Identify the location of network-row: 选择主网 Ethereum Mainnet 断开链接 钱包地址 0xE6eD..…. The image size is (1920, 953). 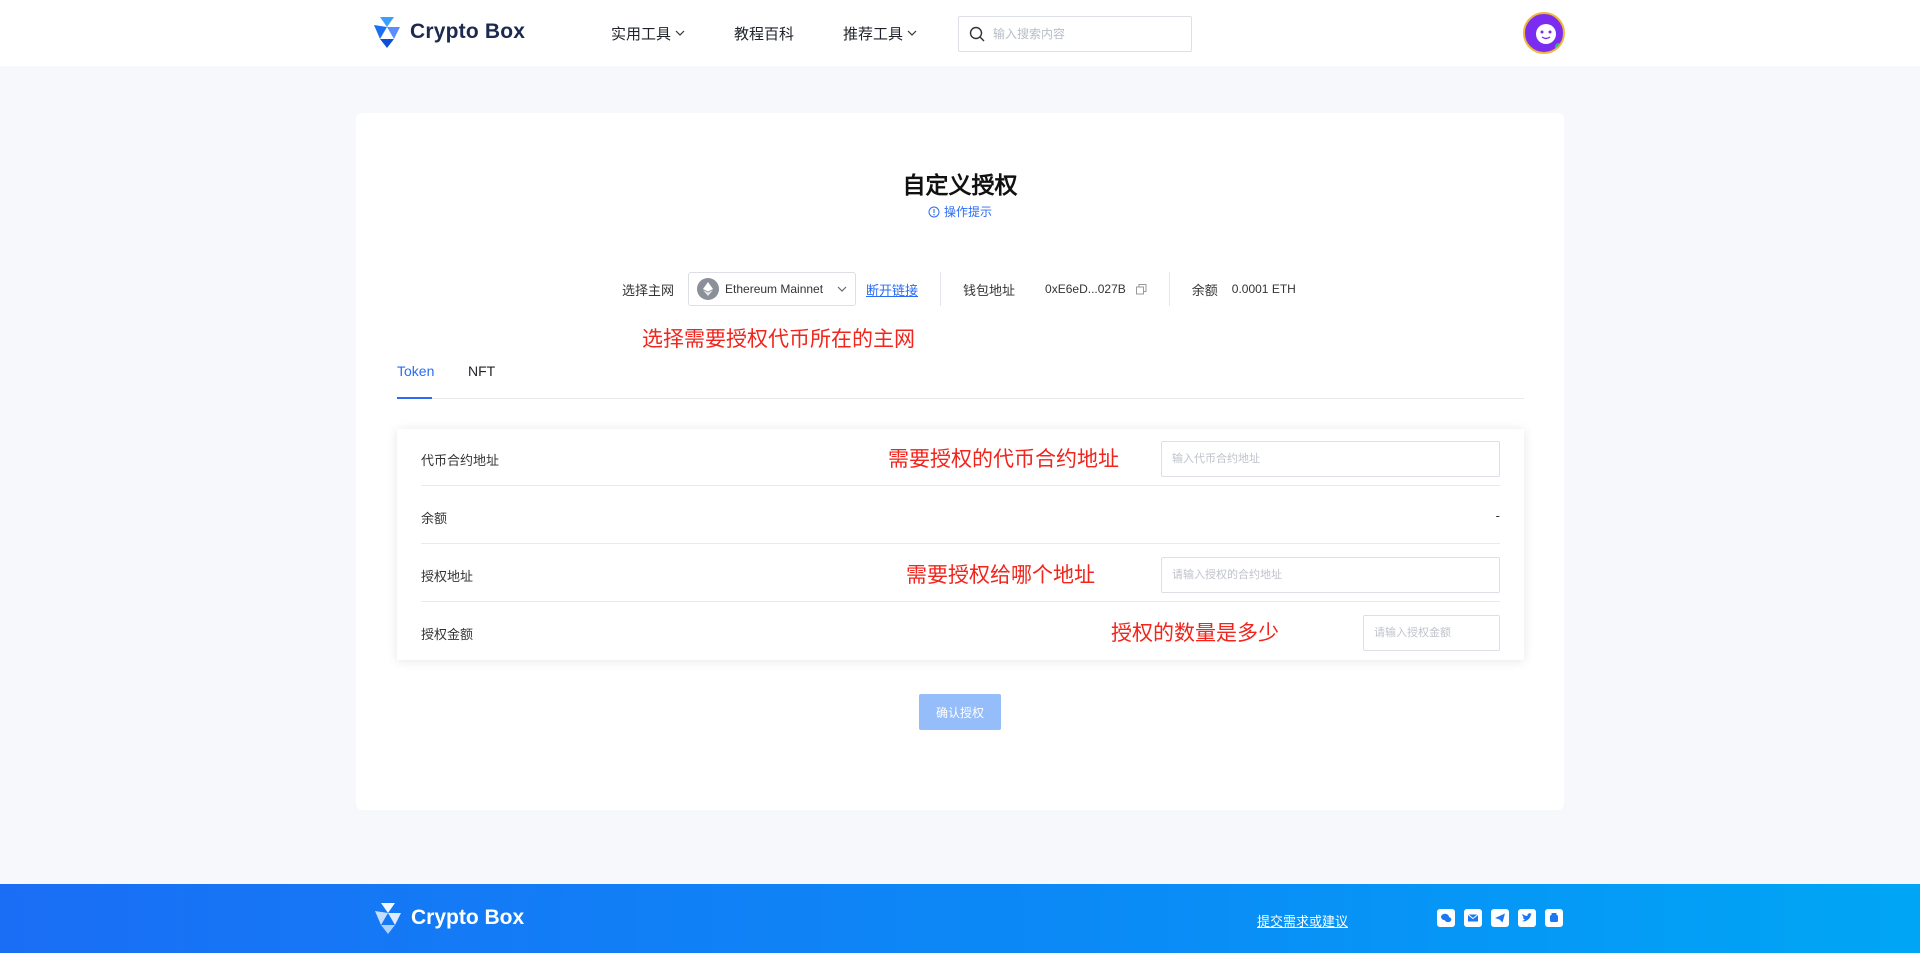
(959, 289).